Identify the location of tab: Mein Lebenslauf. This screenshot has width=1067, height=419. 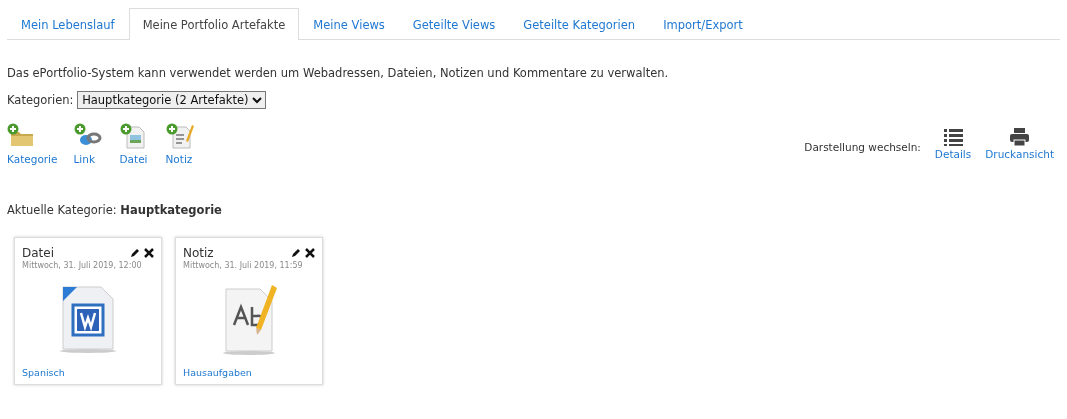
(68, 24).